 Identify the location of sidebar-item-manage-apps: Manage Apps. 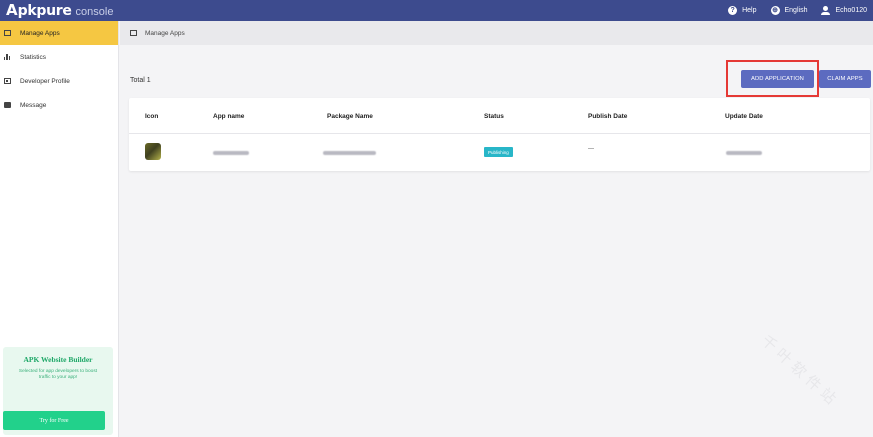
(59, 33).